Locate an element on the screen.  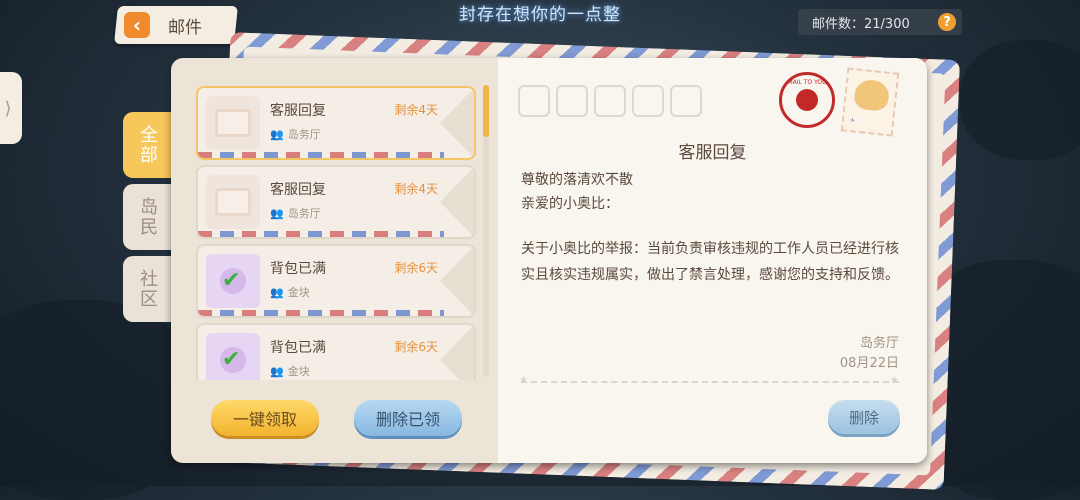
postage-stamp-icon: ✈ is located at coordinates (870, 102).